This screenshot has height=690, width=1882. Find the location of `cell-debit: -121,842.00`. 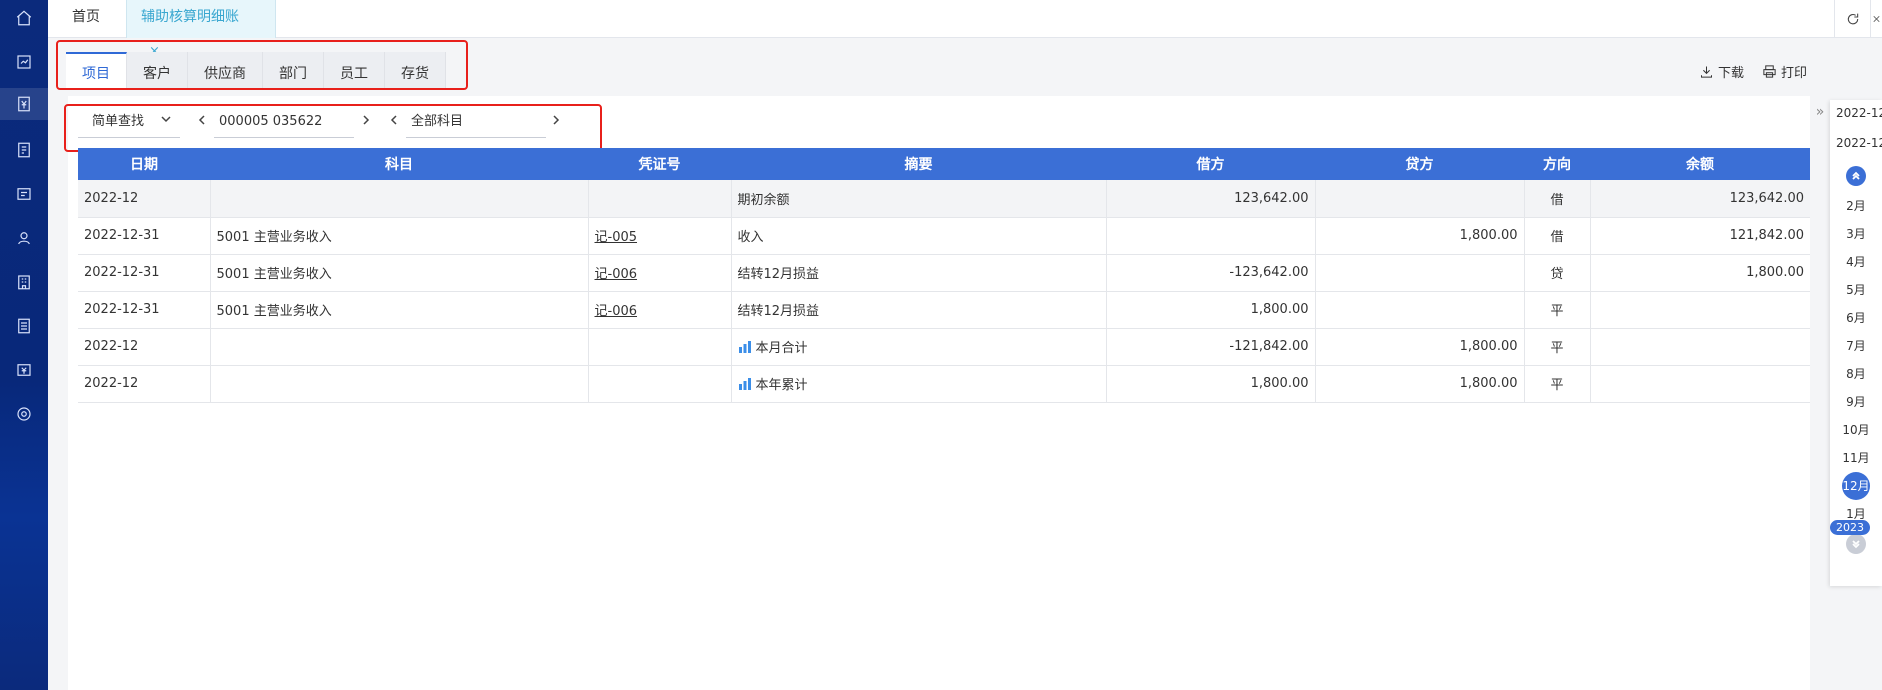

cell-debit: -121,842.00 is located at coordinates (1211, 347).